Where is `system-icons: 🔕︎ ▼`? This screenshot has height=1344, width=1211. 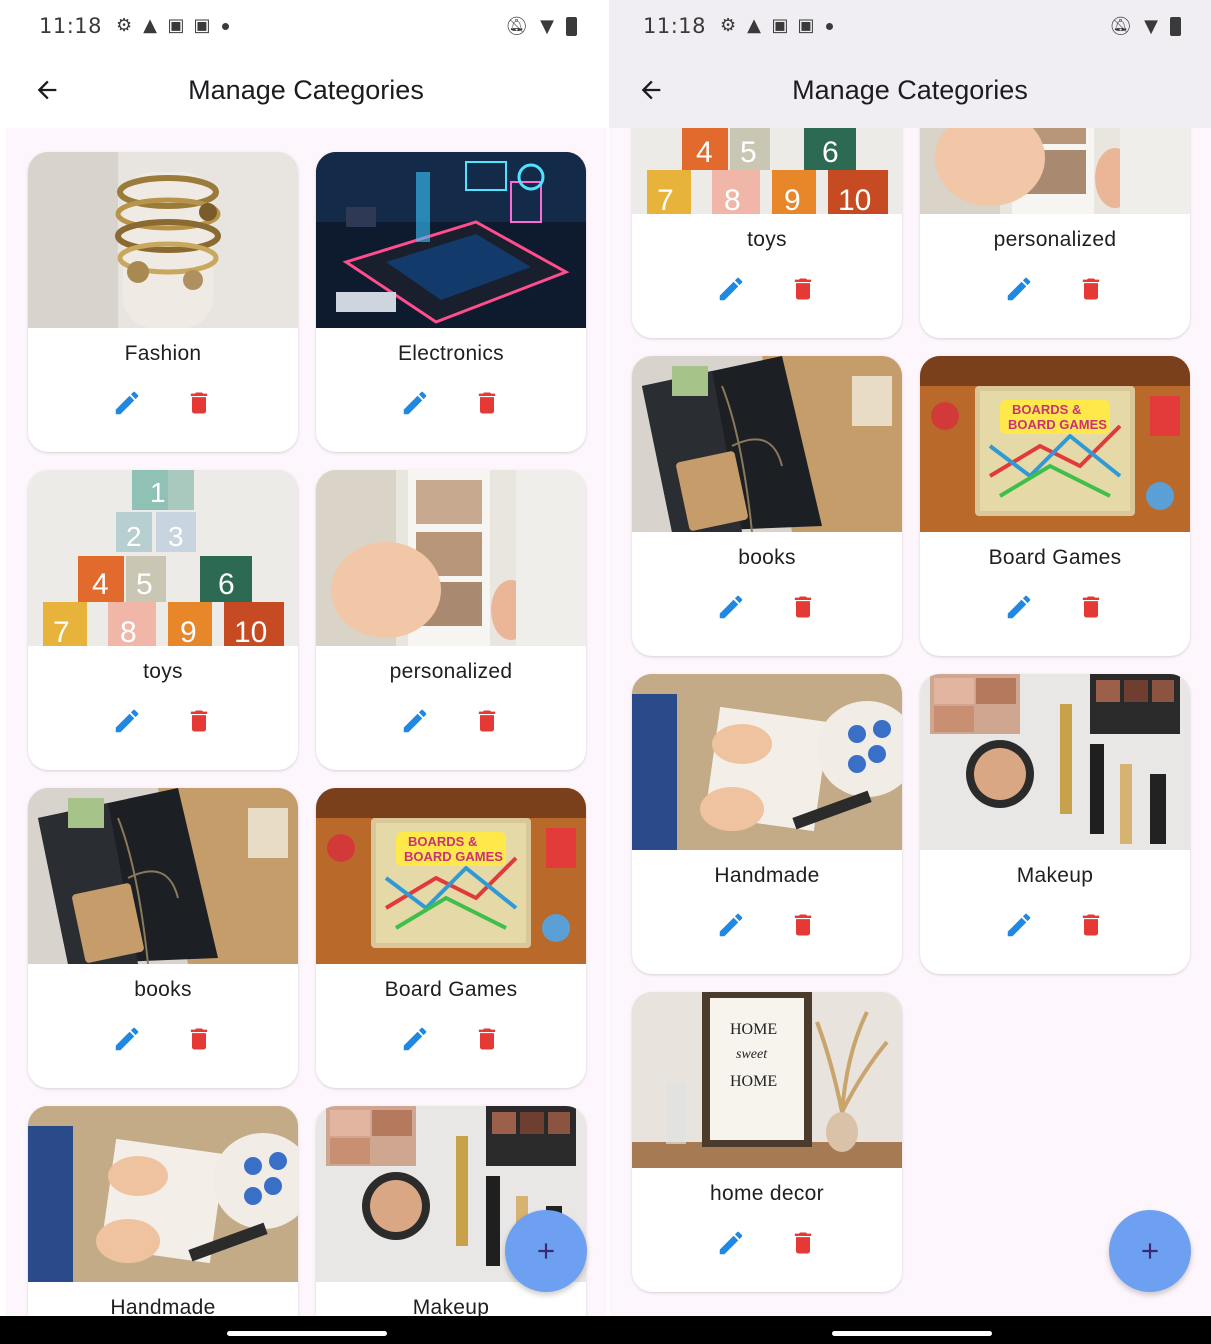
system-icons: 🔕︎ ▼ is located at coordinates (541, 26).